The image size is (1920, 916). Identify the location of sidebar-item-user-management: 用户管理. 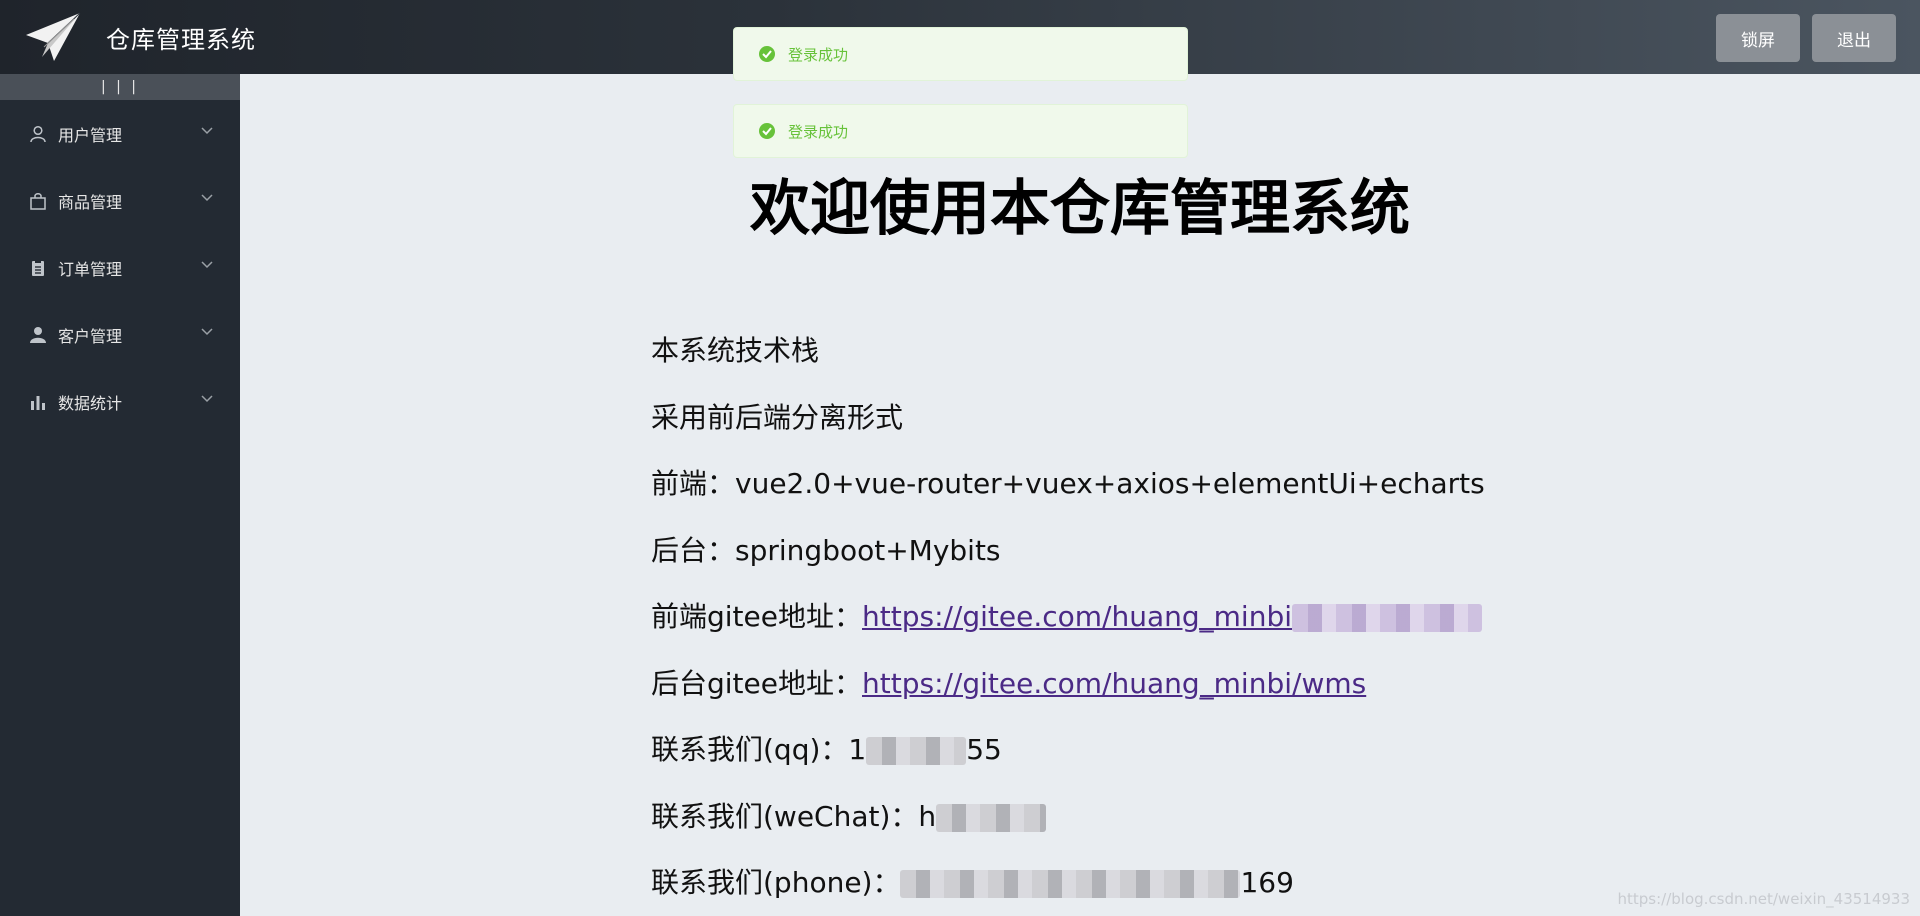
(120, 133).